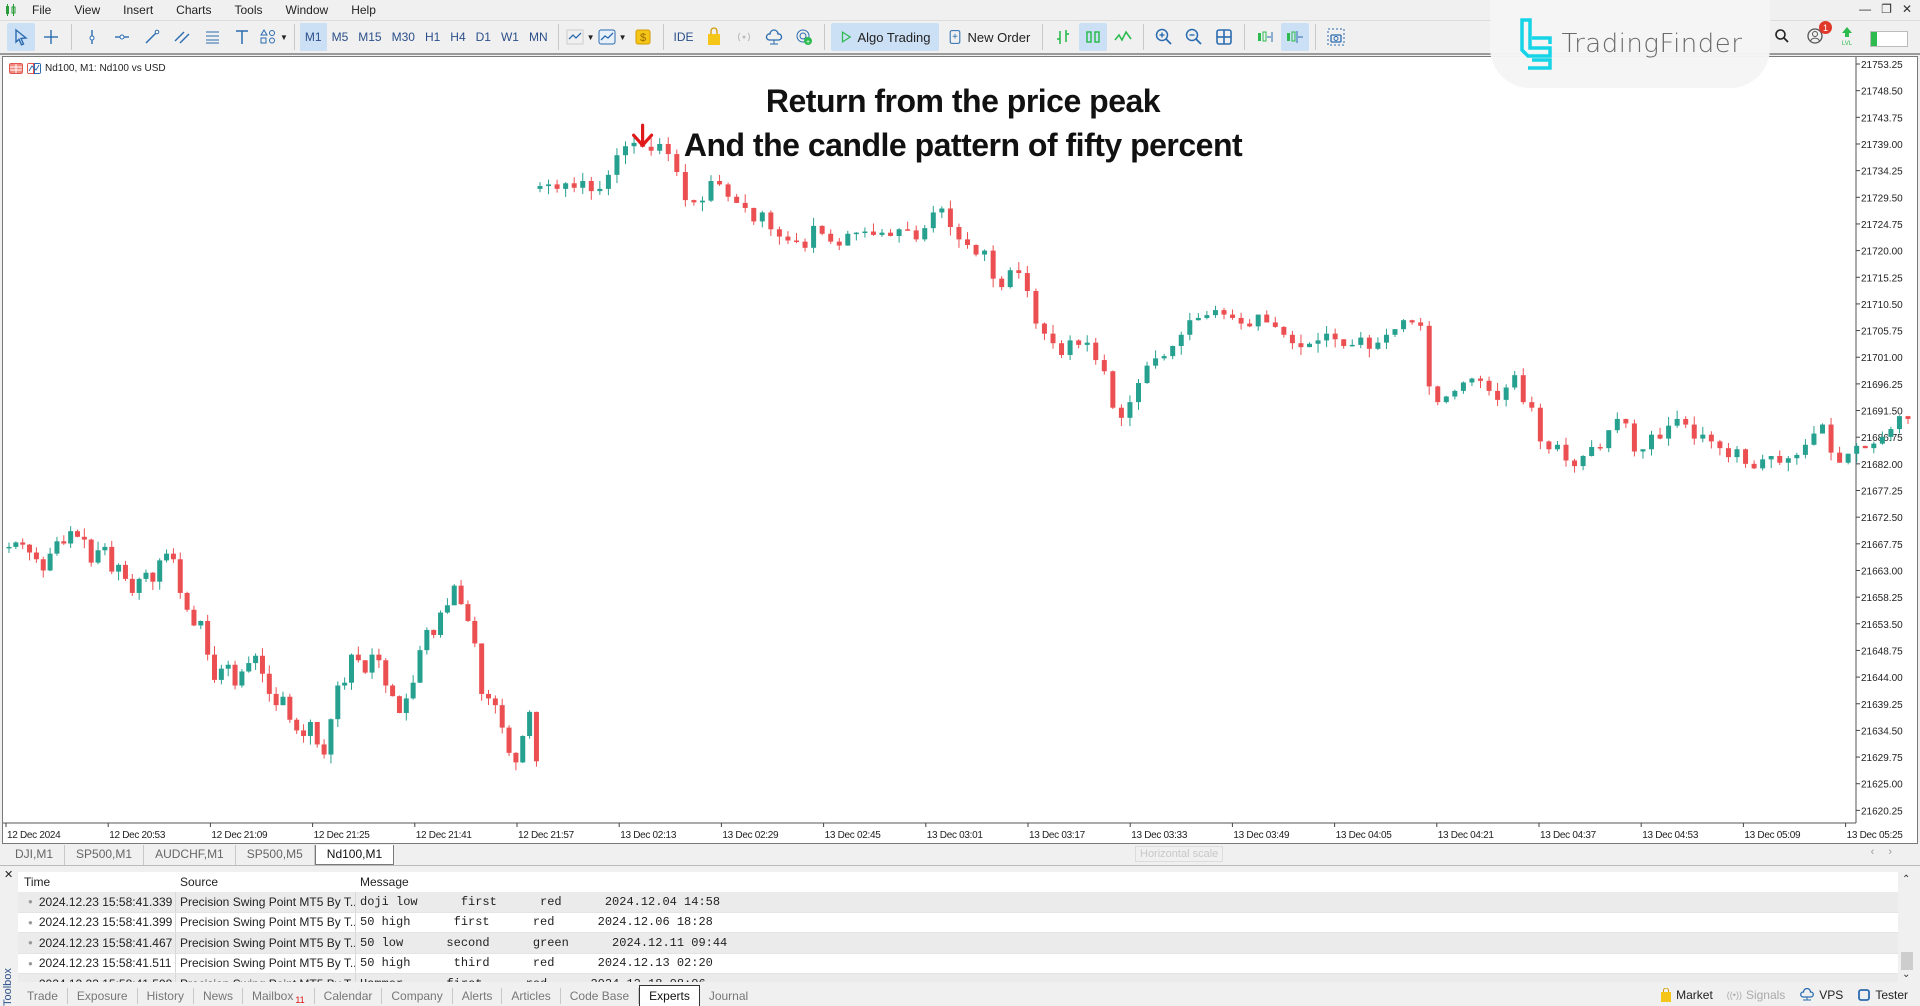 The image size is (1920, 1006). I want to click on new-order-button: New Order, so click(989, 37).